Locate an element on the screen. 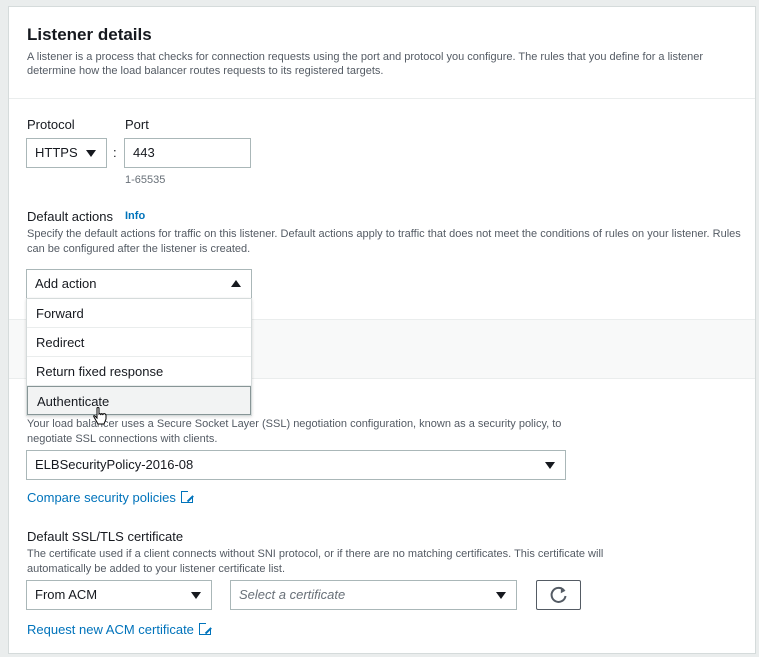 The width and height of the screenshot is (759, 657). refresh-button is located at coordinates (558, 595).